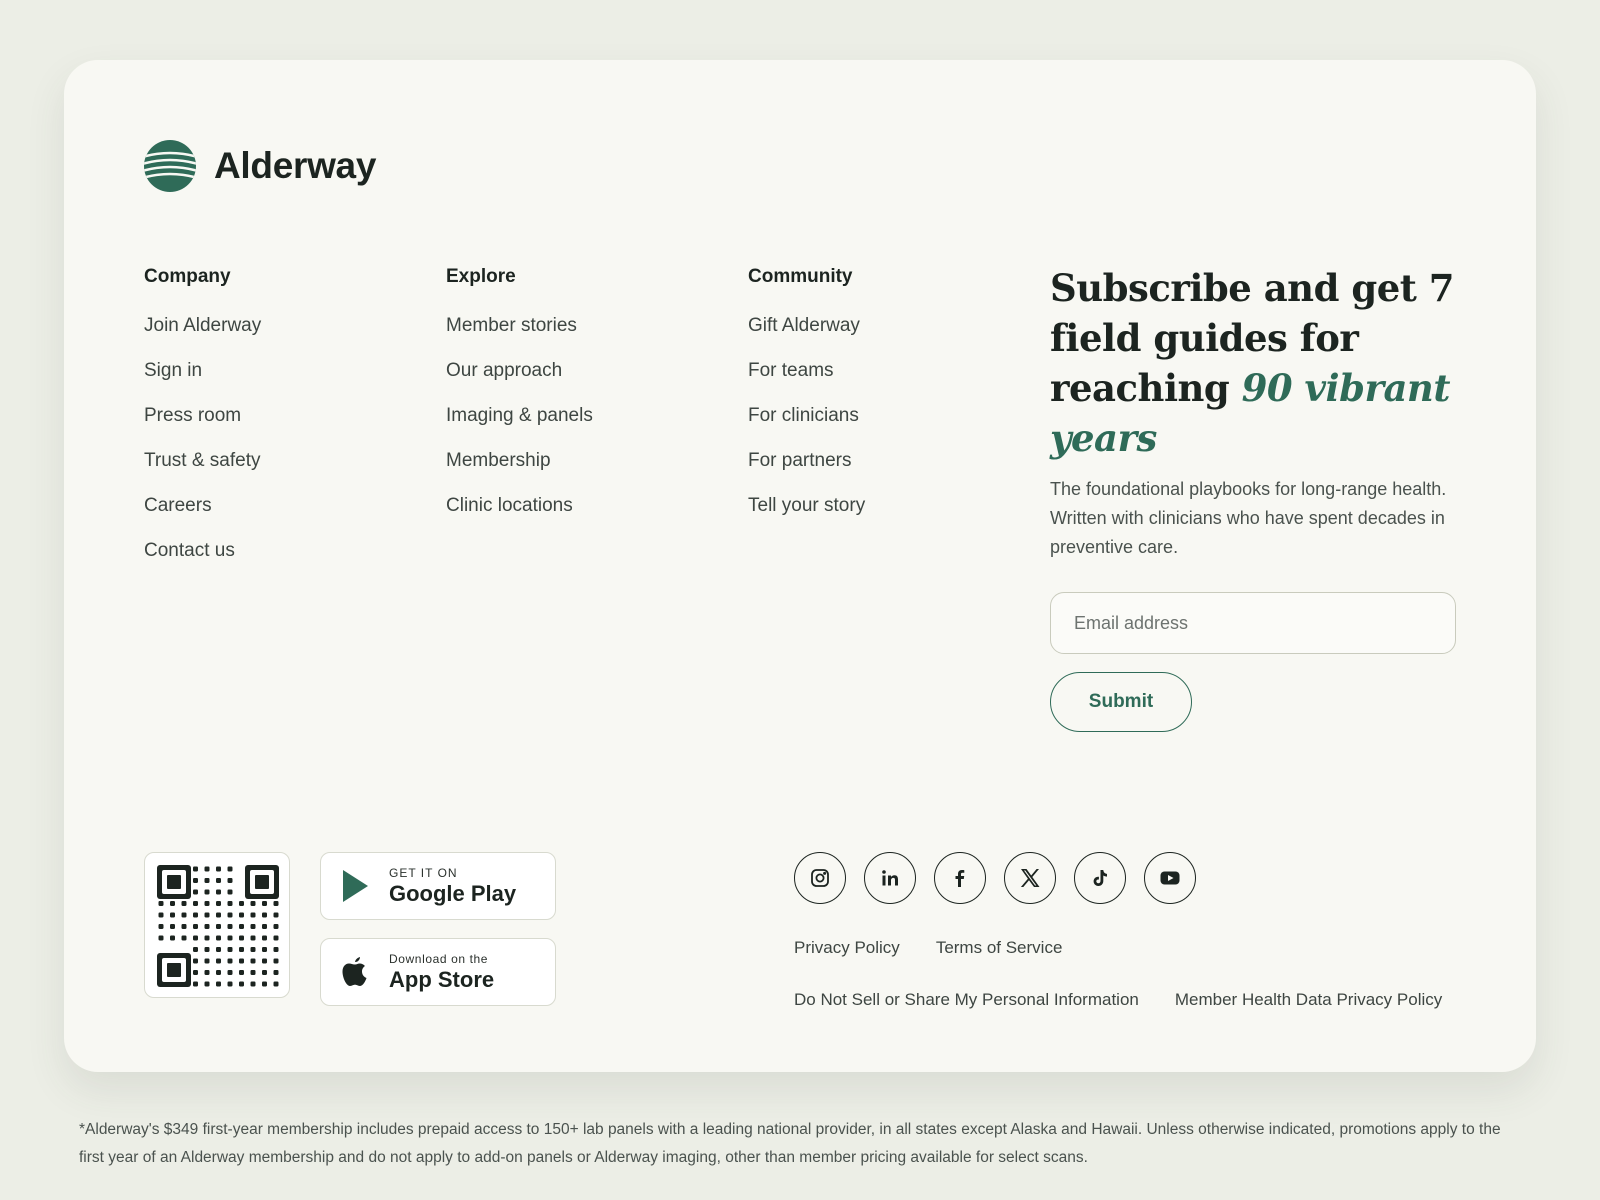 The image size is (1600, 1200). I want to click on link-join-alderway: Join Alderway, so click(202, 325).